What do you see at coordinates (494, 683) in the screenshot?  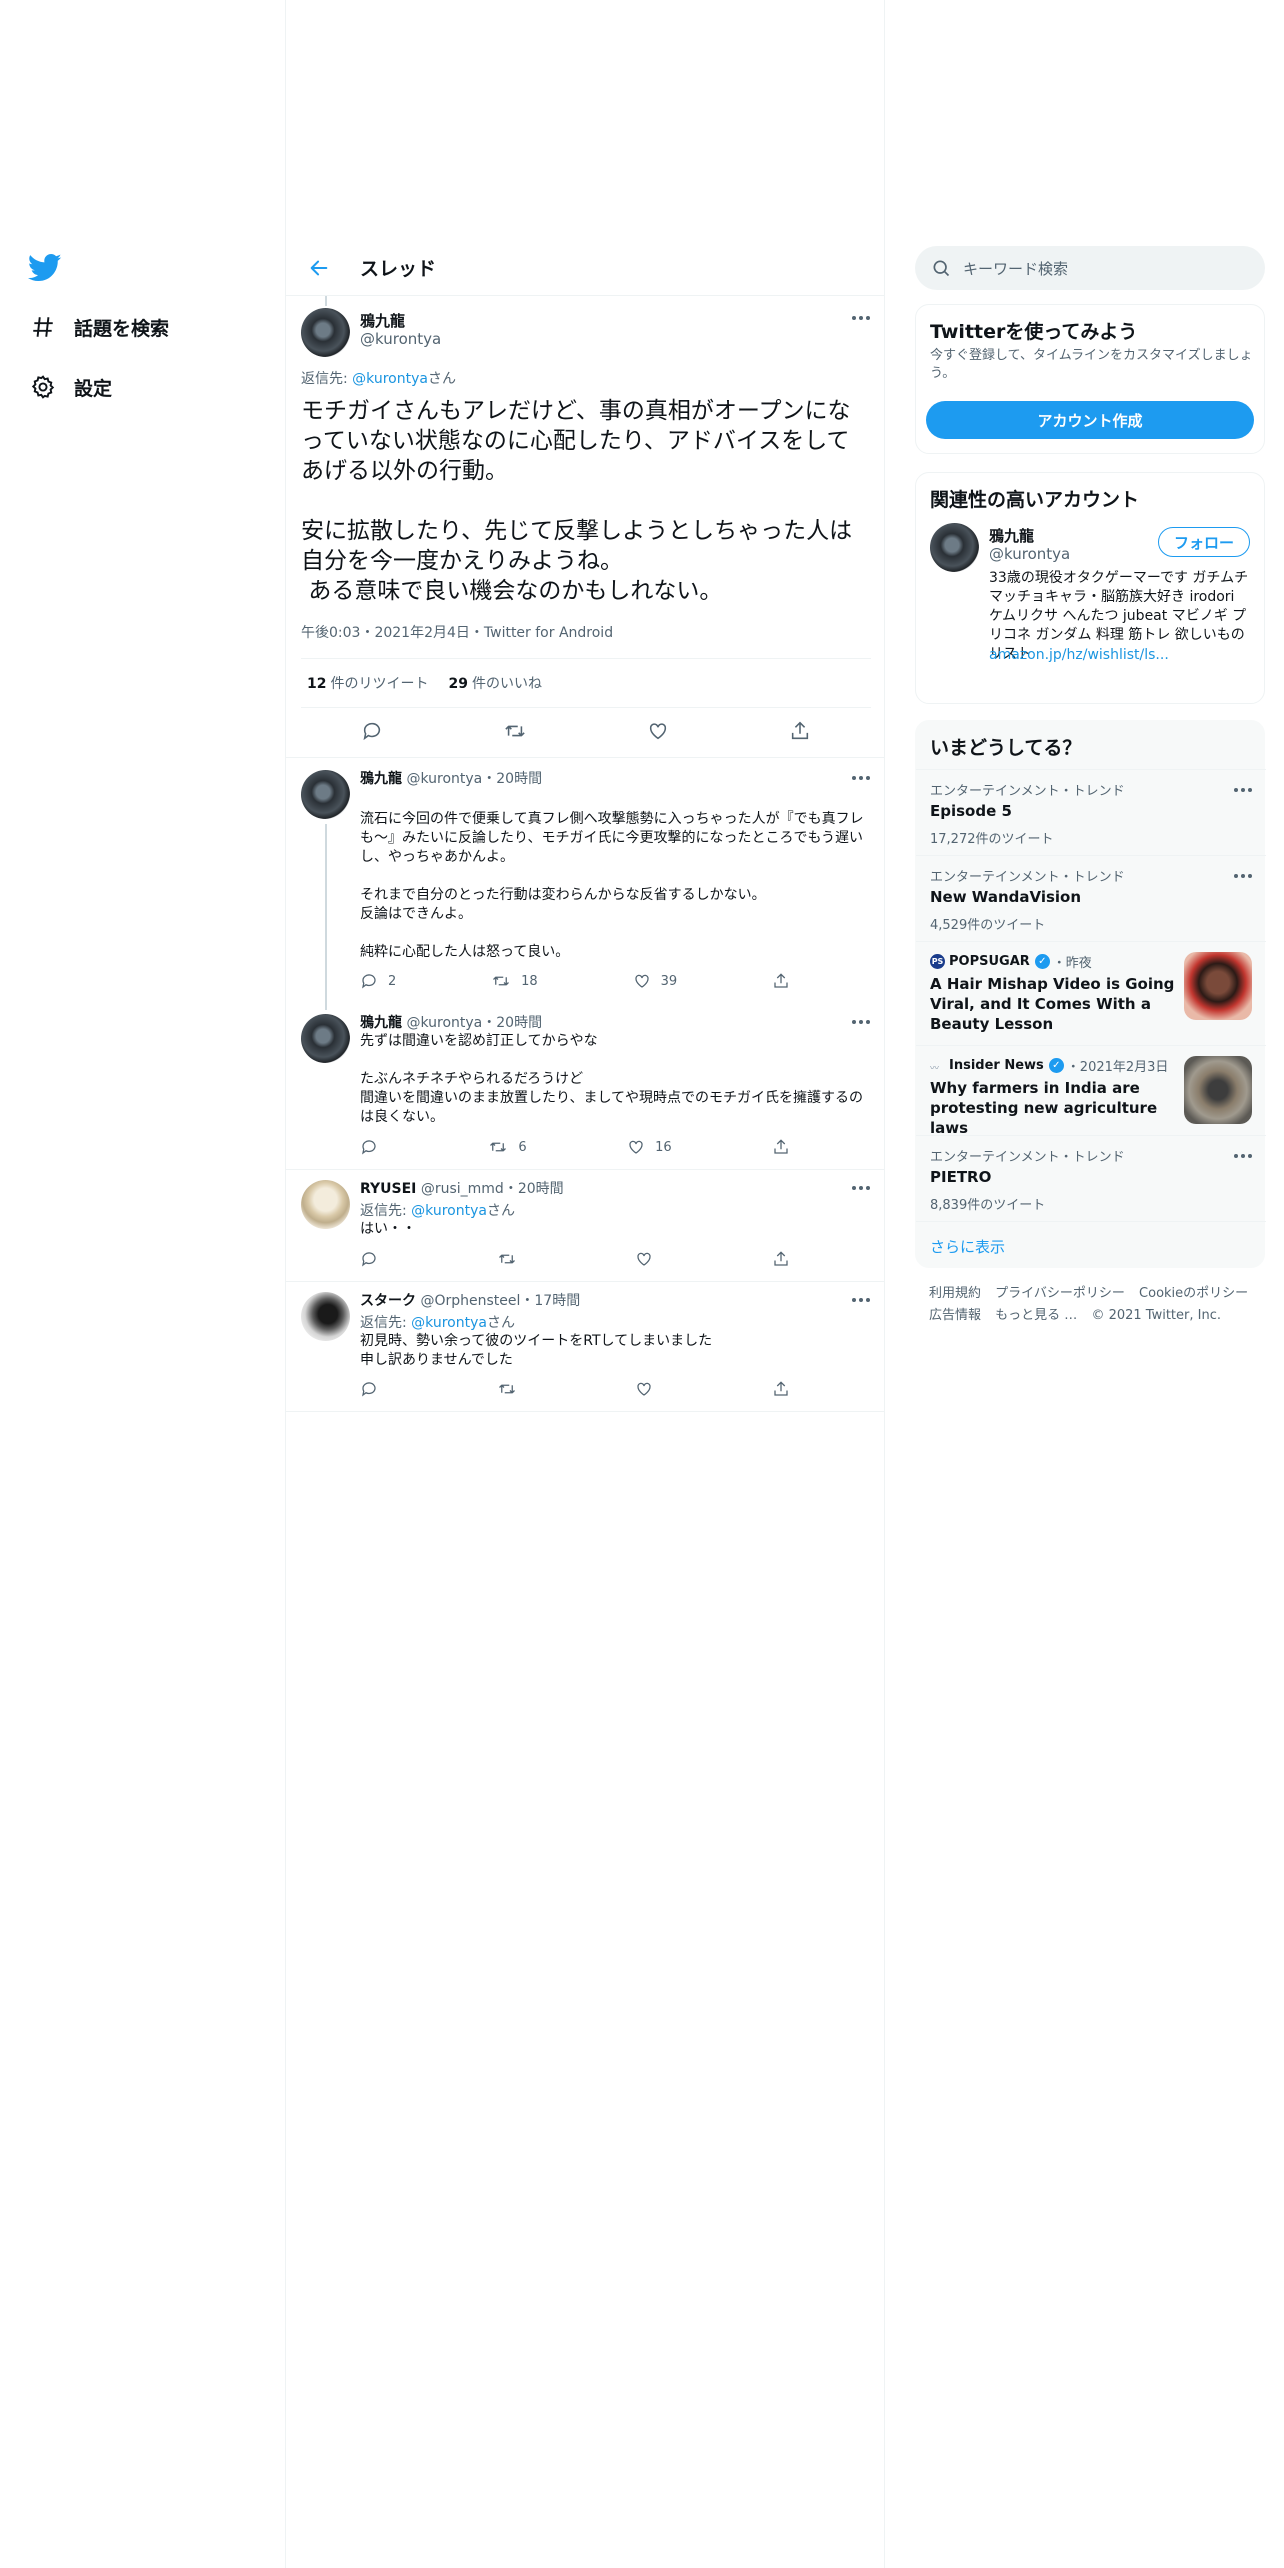 I see `like-count: 29 件のいいね` at bounding box center [494, 683].